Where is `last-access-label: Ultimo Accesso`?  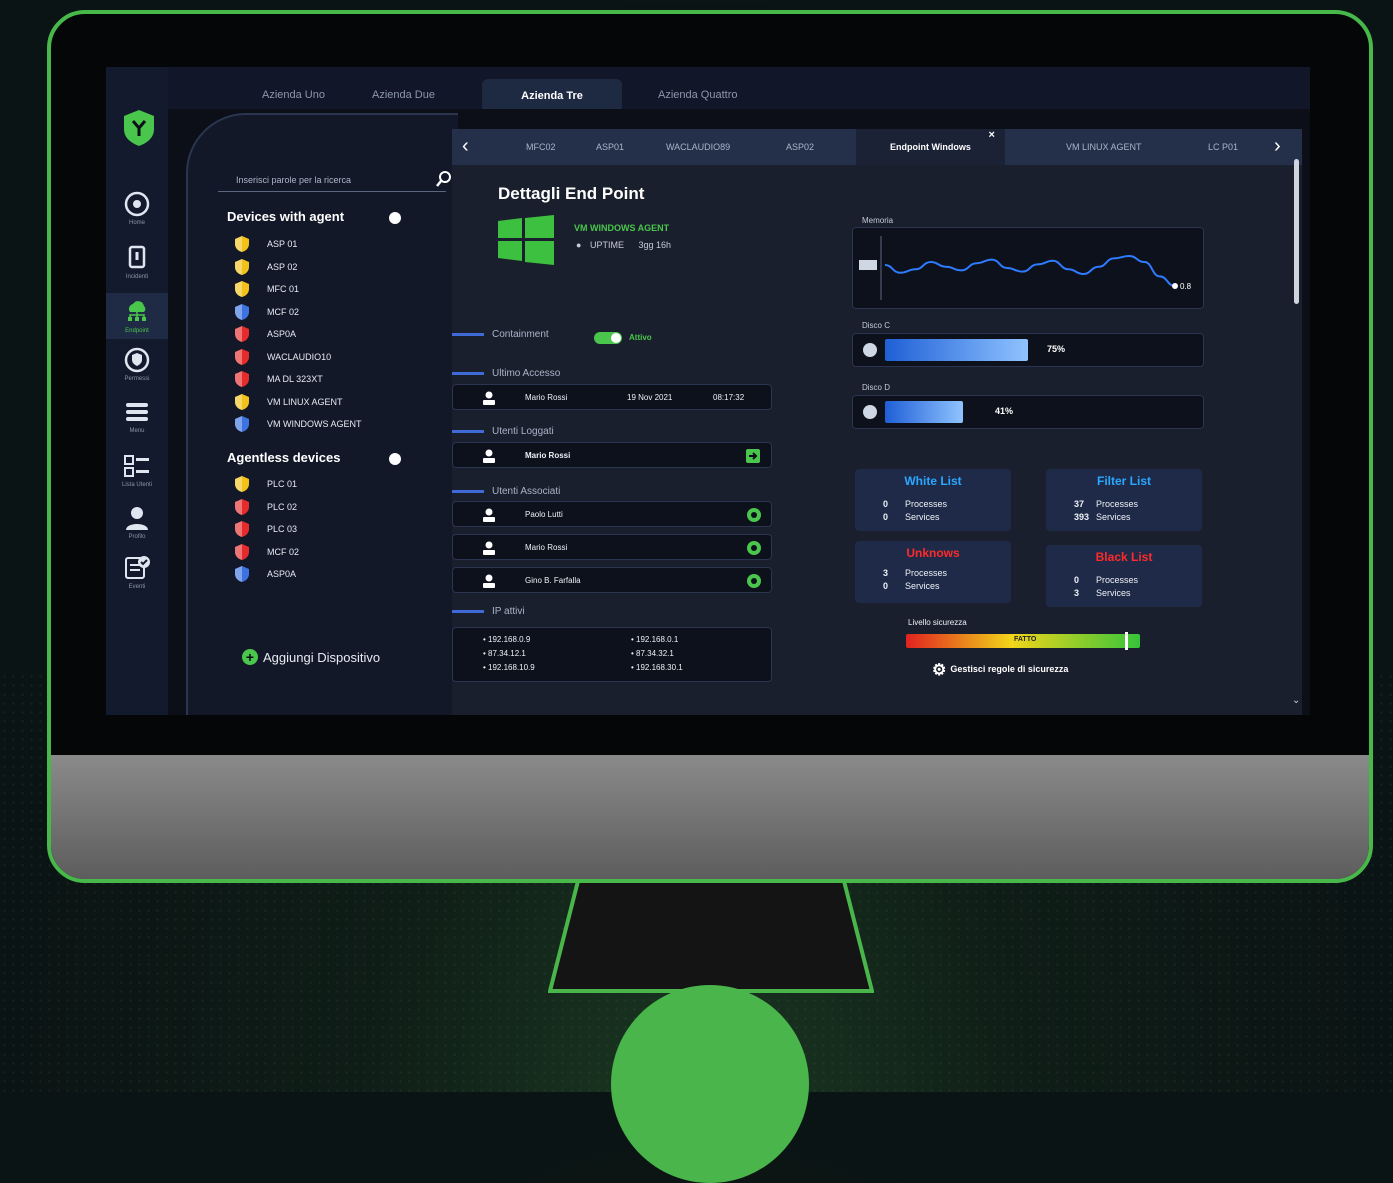 last-access-label: Ultimo Accesso is located at coordinates (526, 373).